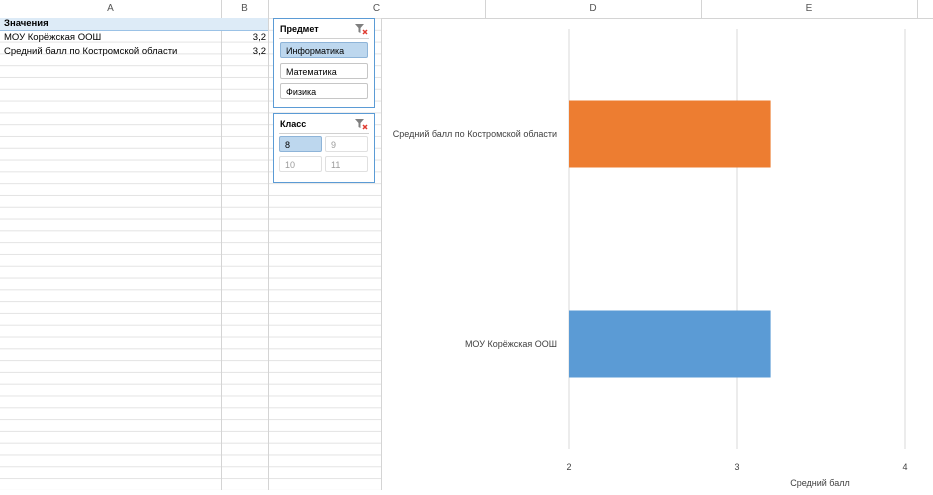 This screenshot has width=933, height=495. I want to click on column-header-b: B, so click(245, 9).